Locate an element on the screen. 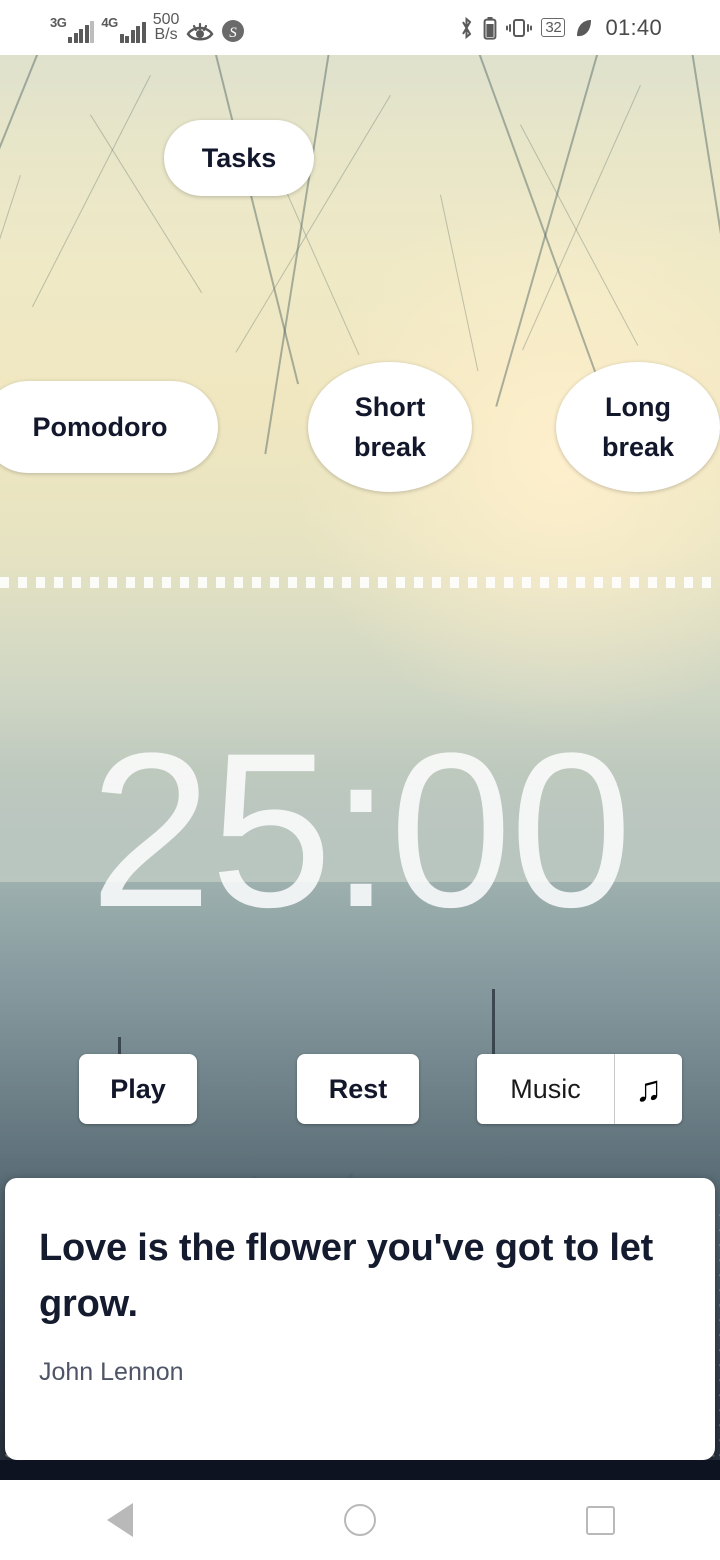 Image resolution: width=720 pixels, height=1560 pixels. play-button: Play is located at coordinates (138, 1089).